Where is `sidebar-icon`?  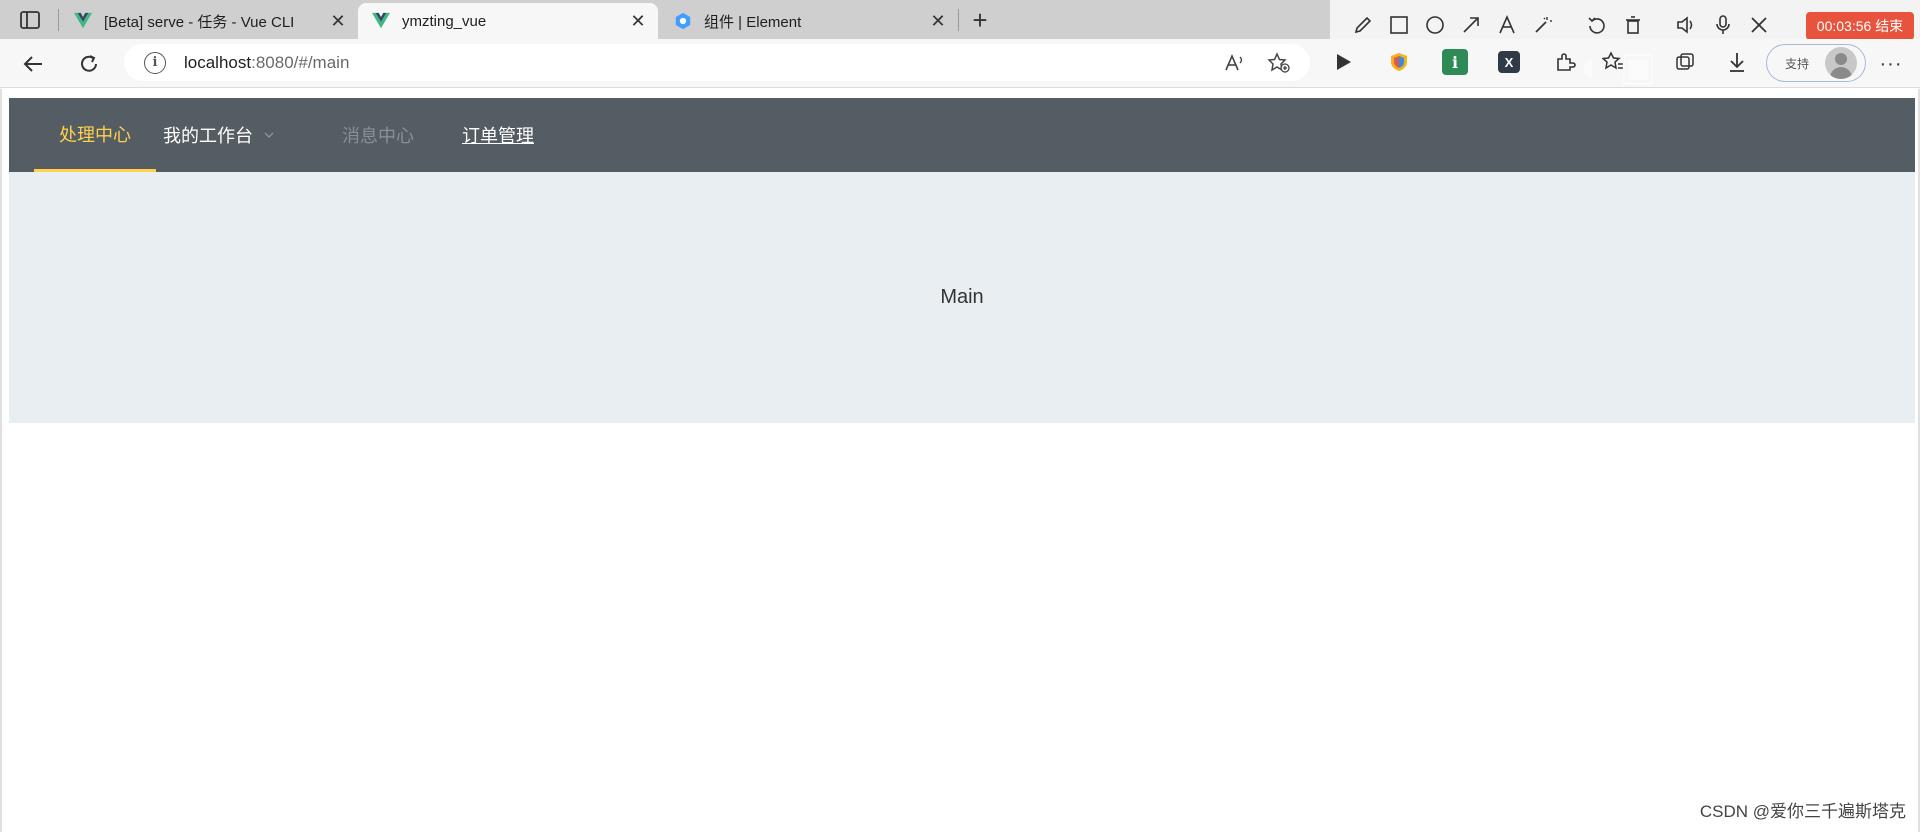
sidebar-icon is located at coordinates (30, 20).